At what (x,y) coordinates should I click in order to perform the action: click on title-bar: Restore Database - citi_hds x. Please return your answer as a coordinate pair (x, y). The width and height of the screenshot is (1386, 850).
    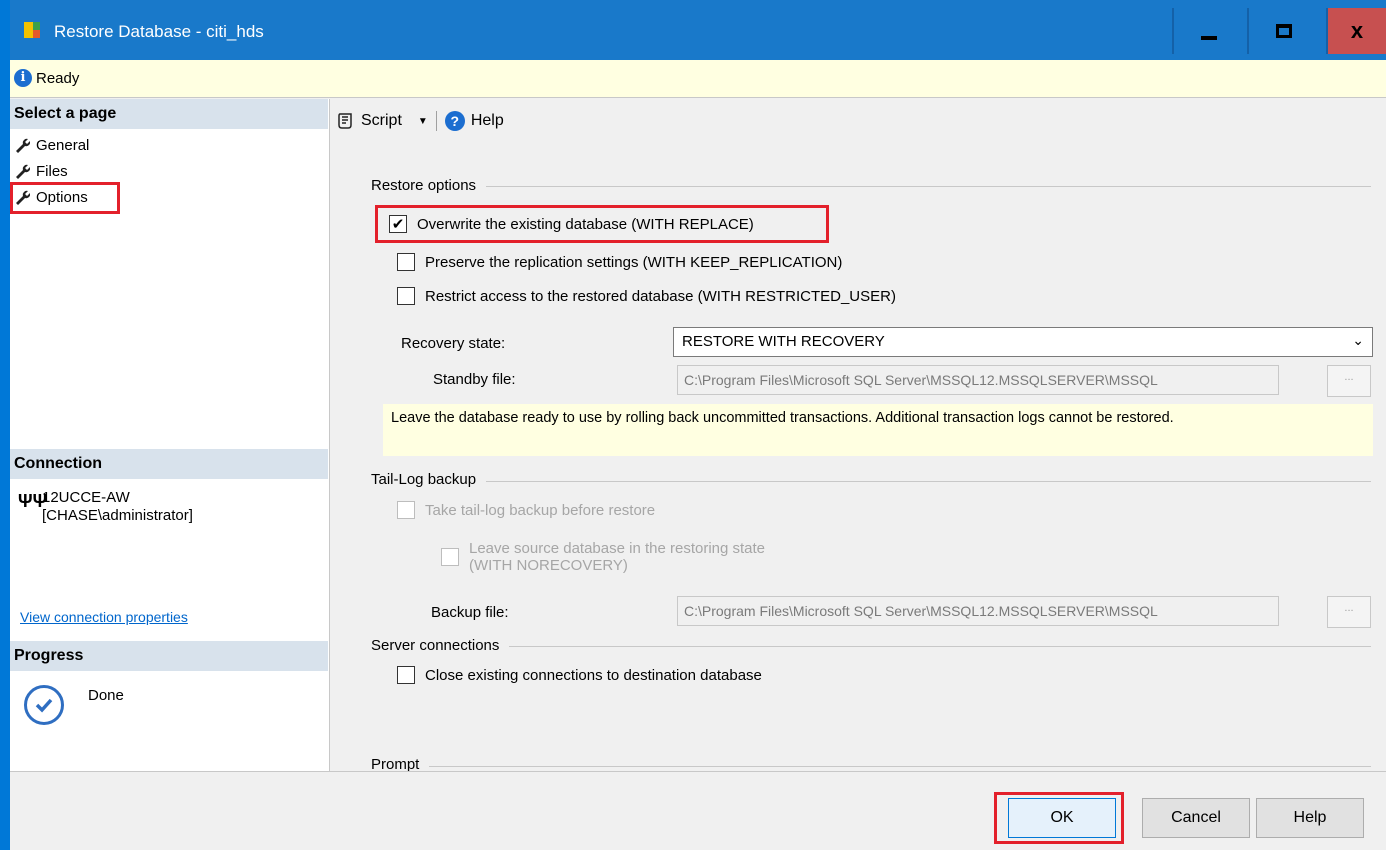
    Looking at the image, I should click on (698, 30).